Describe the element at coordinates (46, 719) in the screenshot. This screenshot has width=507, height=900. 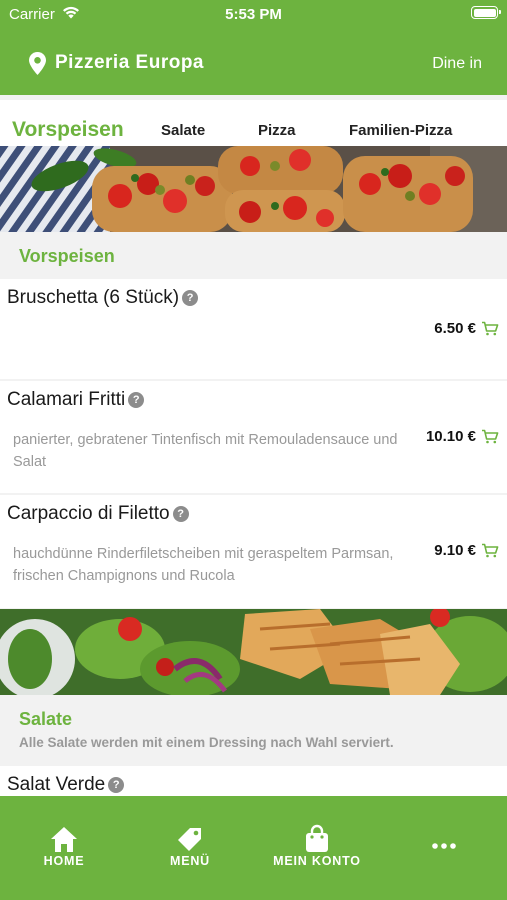
I see `section-title: Salate` at that location.